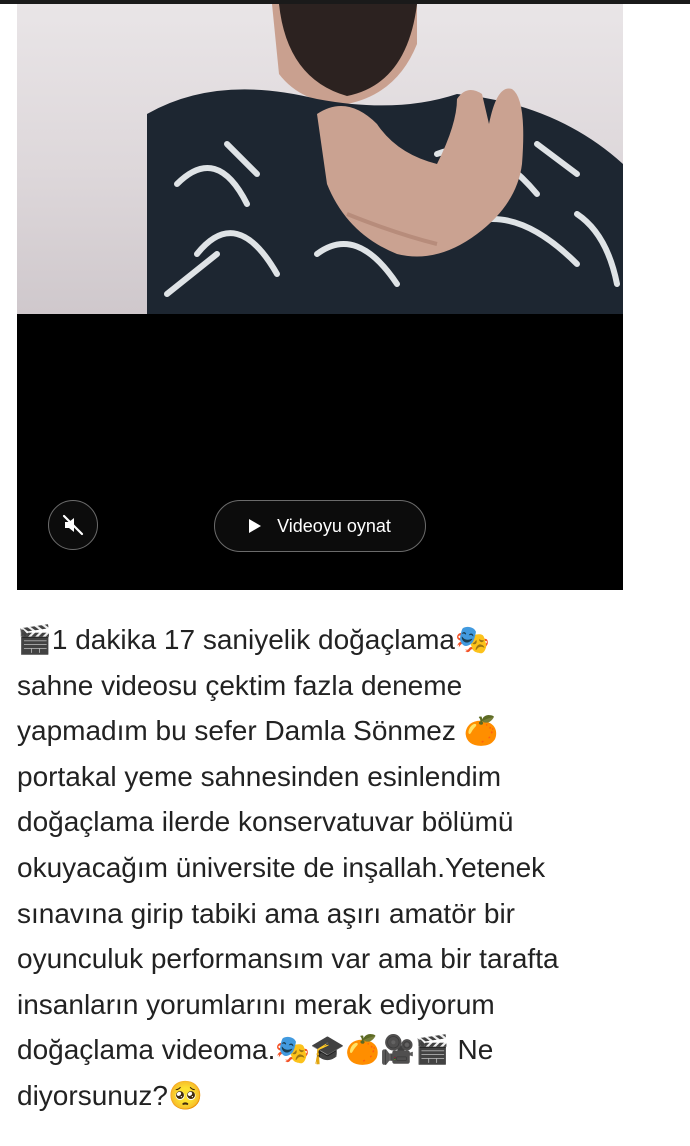 The height and width of the screenshot is (1146, 690). What do you see at coordinates (334, 525) in the screenshot?
I see `play-video-label: Videoyu oynat` at bounding box center [334, 525].